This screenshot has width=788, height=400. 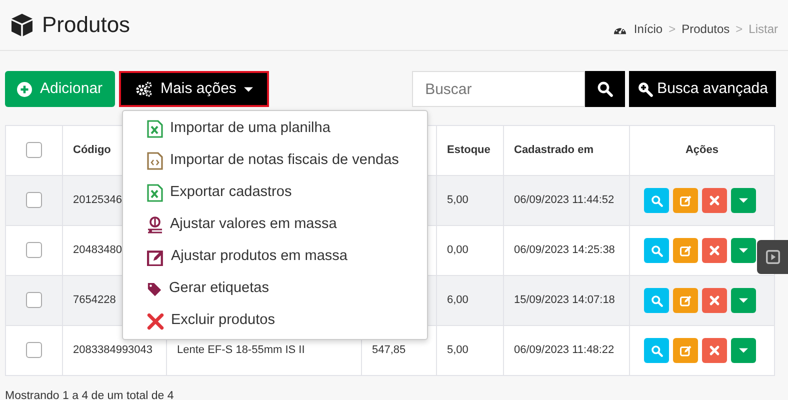 I want to click on search-button, so click(x=605, y=89).